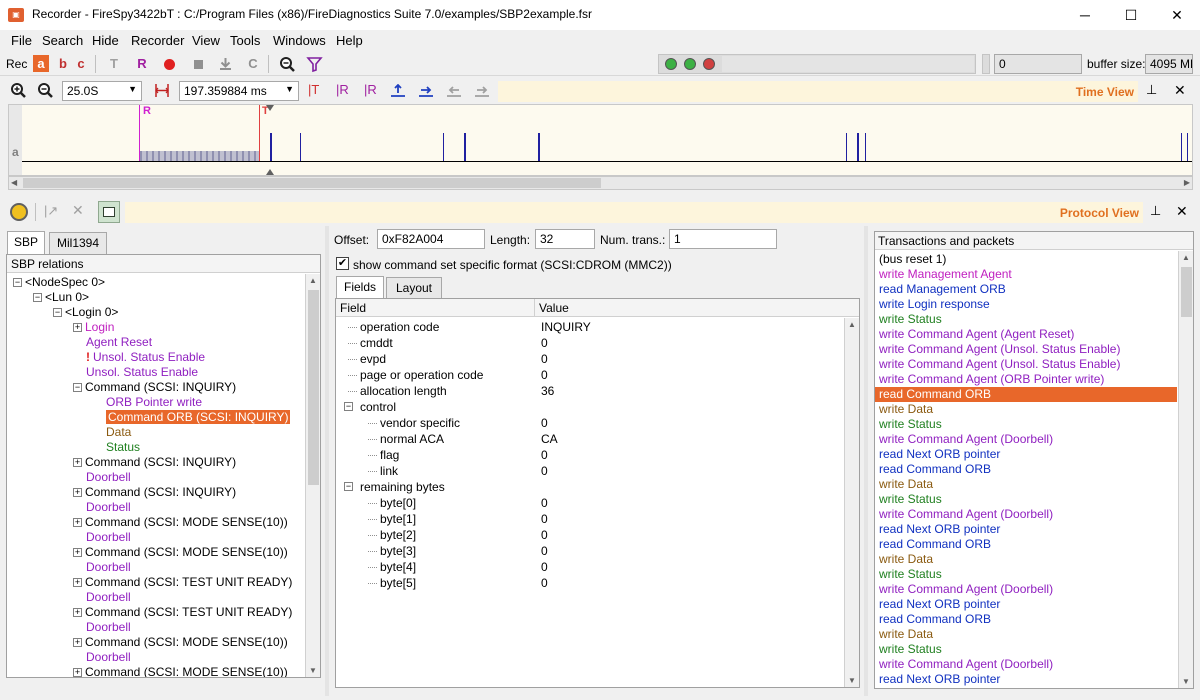  What do you see at coordinates (851, 502) in the screenshot?
I see `fields-scrollbar: ▲ ▼` at bounding box center [851, 502].